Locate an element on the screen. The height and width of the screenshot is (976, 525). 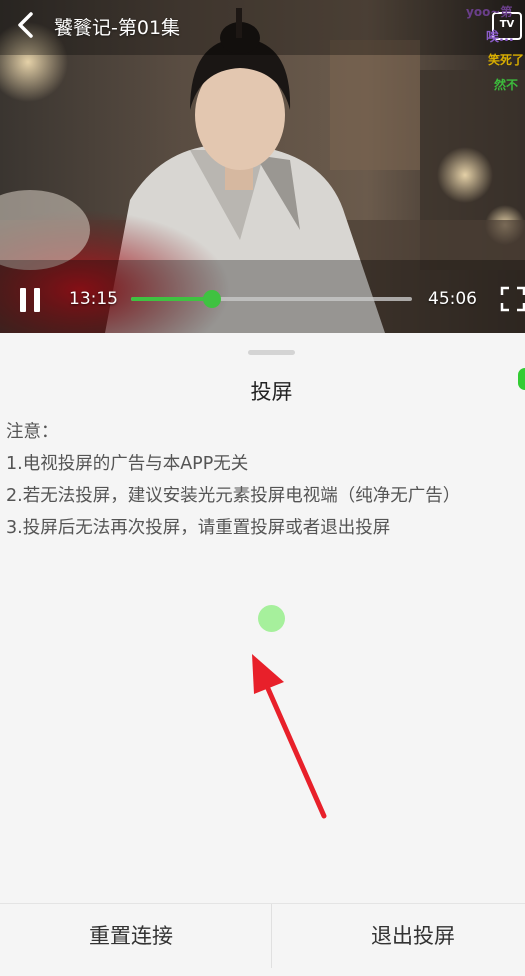
exit-cast-button: 退出投屏 is located at coordinates (403, 940).